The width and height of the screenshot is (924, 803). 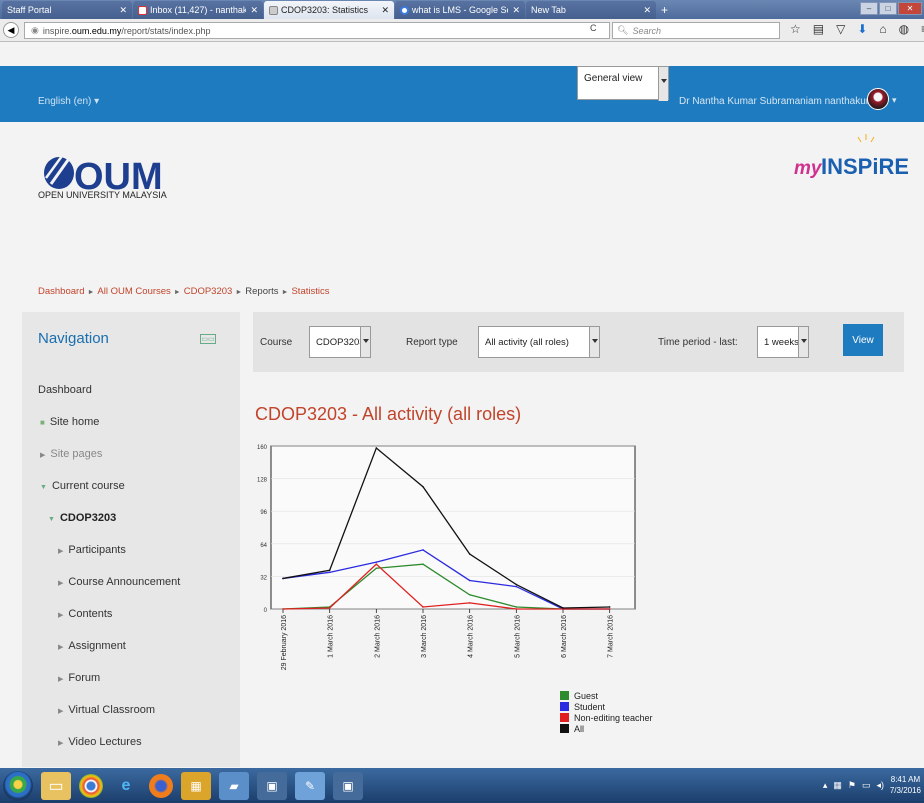 What do you see at coordinates (910, 8) in the screenshot?
I see `window-close-icon: ✕` at bounding box center [910, 8].